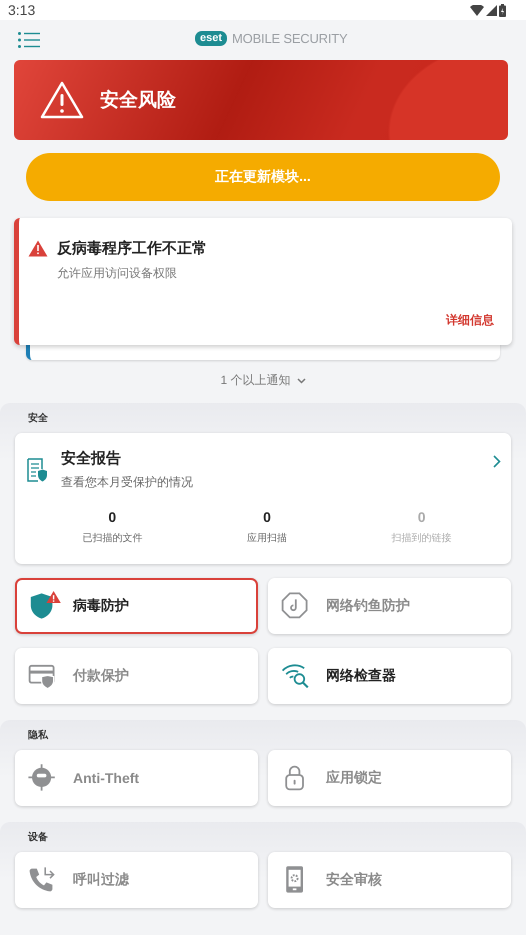  What do you see at coordinates (136, 676) in the screenshot?
I see `feature-tile: 付款保护` at bounding box center [136, 676].